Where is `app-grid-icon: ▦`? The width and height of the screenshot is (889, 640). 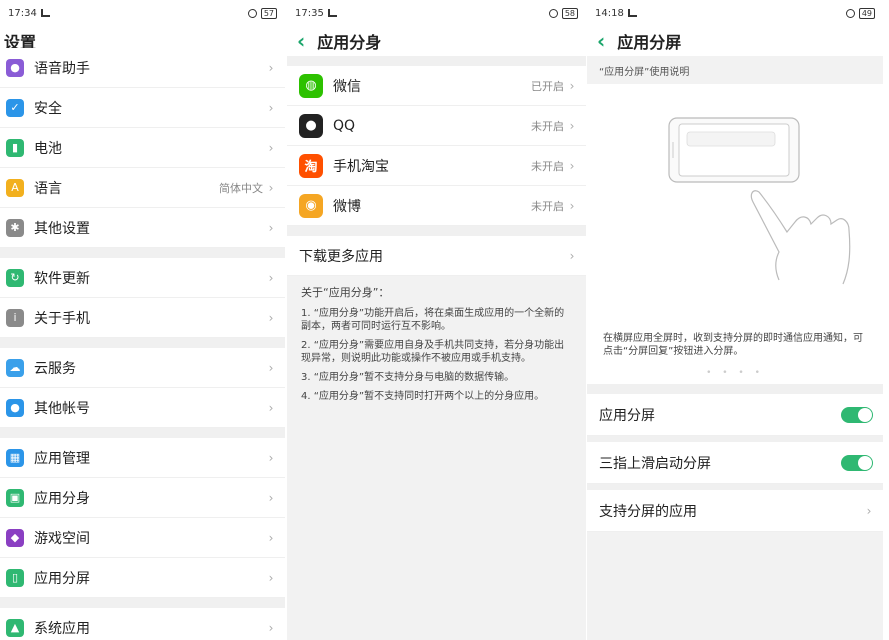 app-grid-icon: ▦ is located at coordinates (15, 457).